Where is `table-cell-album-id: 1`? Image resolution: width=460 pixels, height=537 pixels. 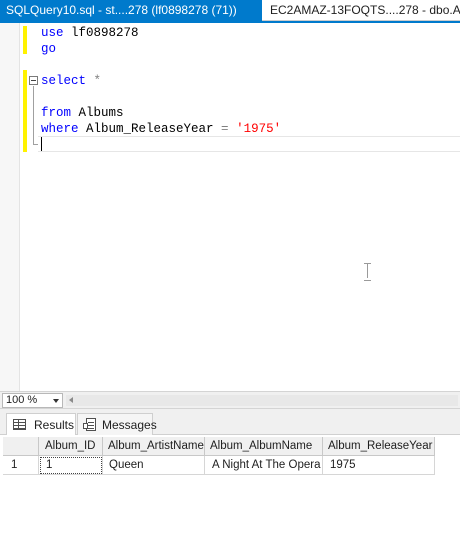 table-cell-album-id: 1 is located at coordinates (71, 465).